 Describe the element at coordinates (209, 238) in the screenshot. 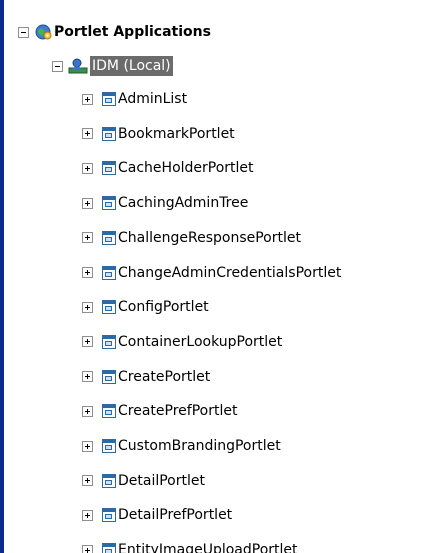

I see `tree-node-label: ChallengeResponsePortlet` at that location.